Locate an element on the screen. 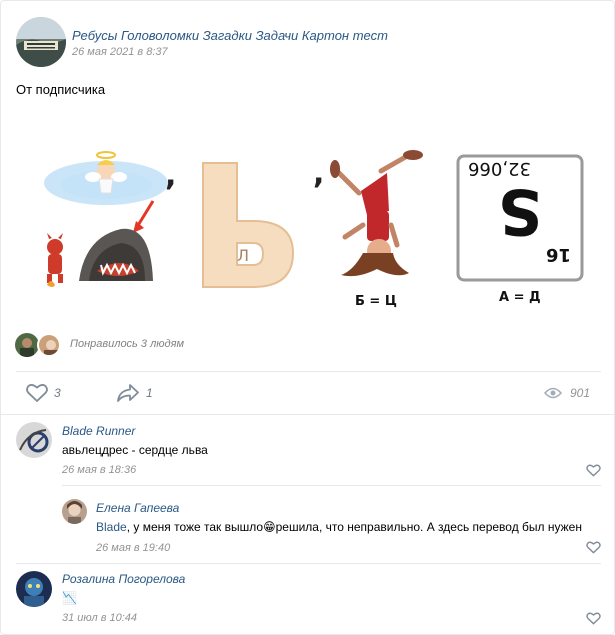 The image size is (615, 635). community-avatar-image is located at coordinates (41, 42).